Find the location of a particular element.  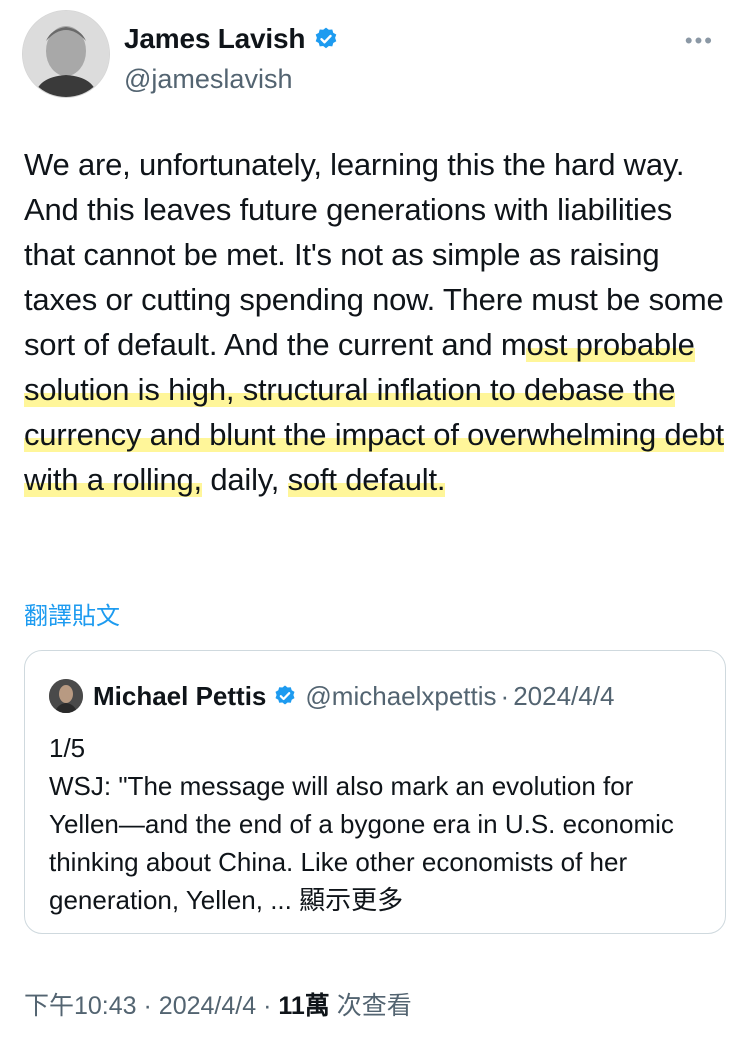

post-time: 下午10:43 is located at coordinates (80, 1006).